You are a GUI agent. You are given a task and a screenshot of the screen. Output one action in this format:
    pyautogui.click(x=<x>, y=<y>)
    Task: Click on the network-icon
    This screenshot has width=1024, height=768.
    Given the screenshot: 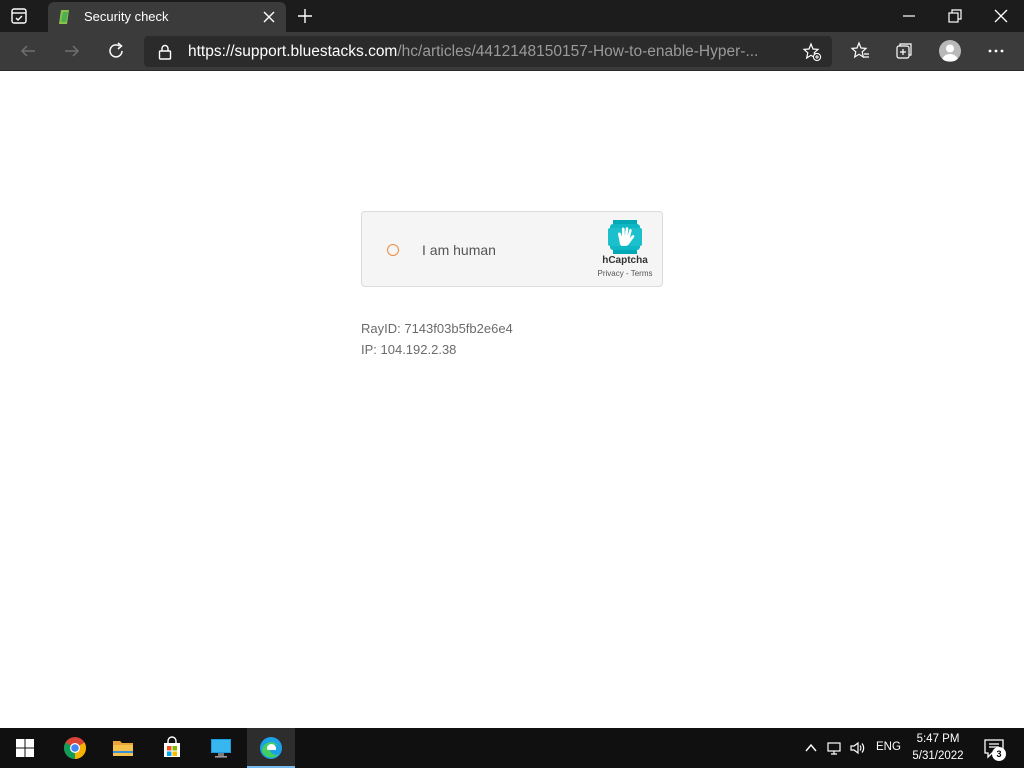 What is the action you would take?
    pyautogui.click(x=834, y=748)
    